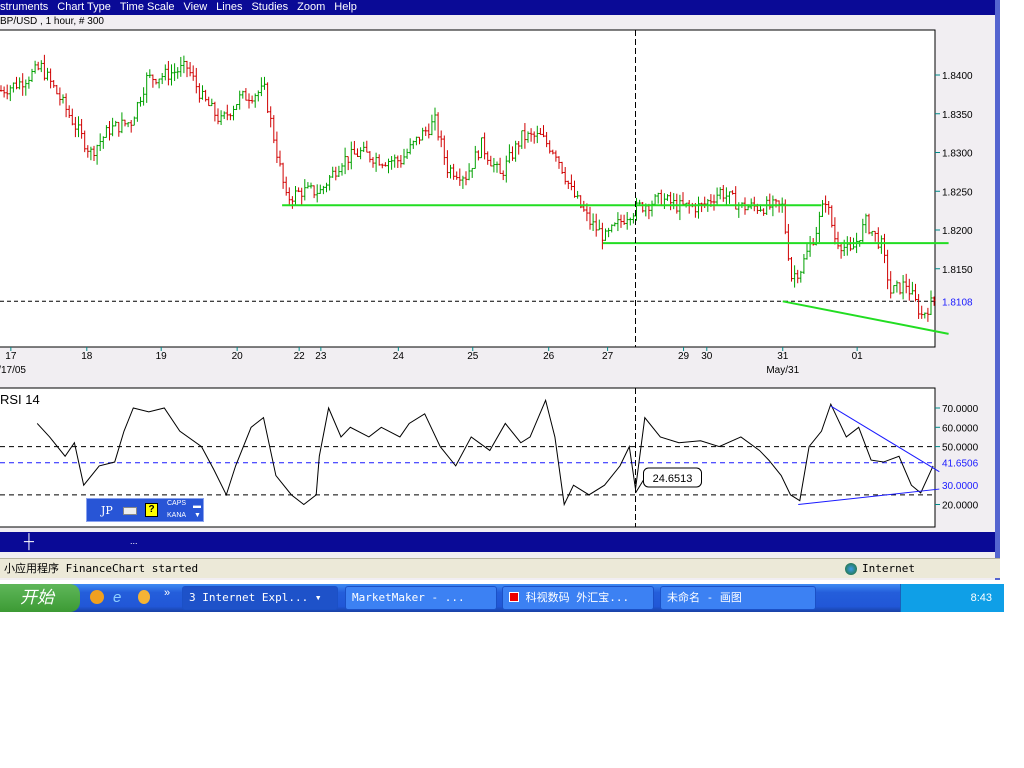  What do you see at coordinates (260, 598) in the screenshot?
I see `task-internet-explorer: 3 Internet Expl... ▾` at bounding box center [260, 598].